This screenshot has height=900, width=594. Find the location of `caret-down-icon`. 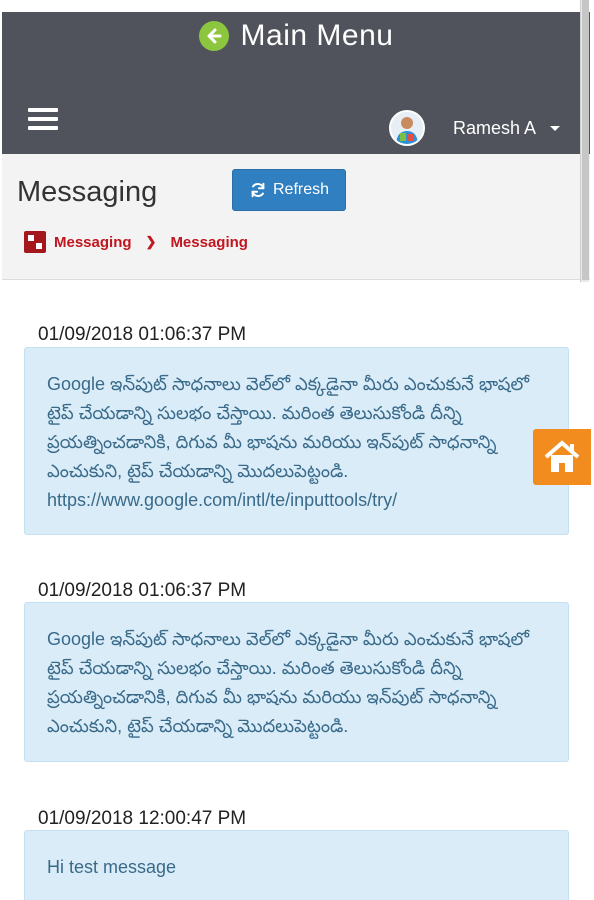

caret-down-icon is located at coordinates (555, 128).